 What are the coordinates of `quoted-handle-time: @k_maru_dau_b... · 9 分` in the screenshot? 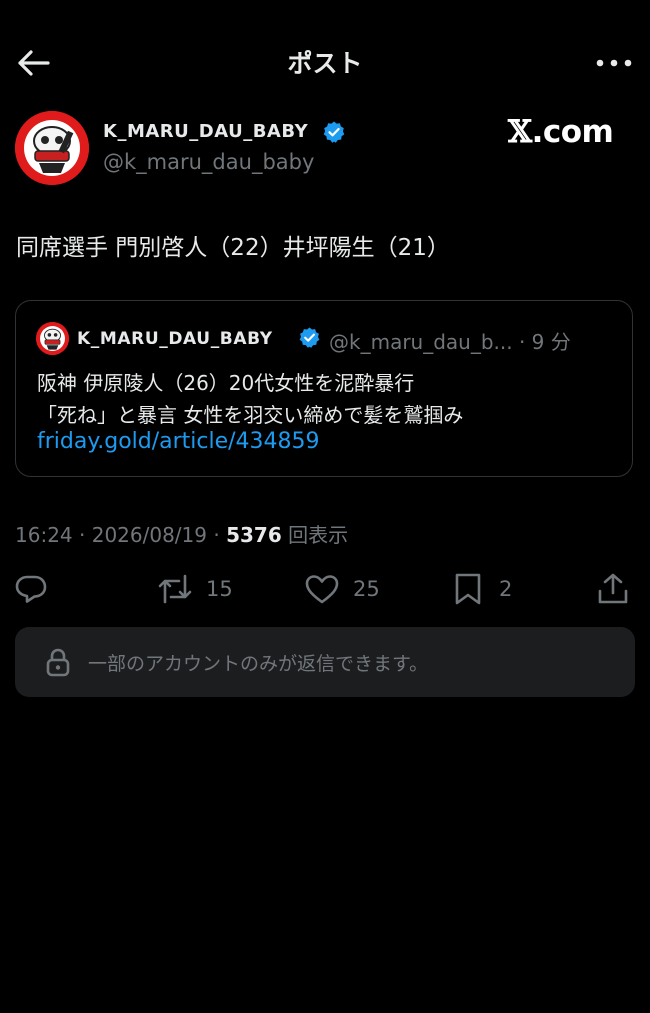 It's located at (450, 342).